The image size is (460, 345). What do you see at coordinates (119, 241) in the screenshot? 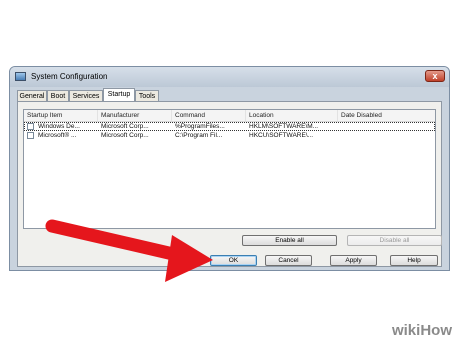
I see `arrow-shaft` at bounding box center [119, 241].